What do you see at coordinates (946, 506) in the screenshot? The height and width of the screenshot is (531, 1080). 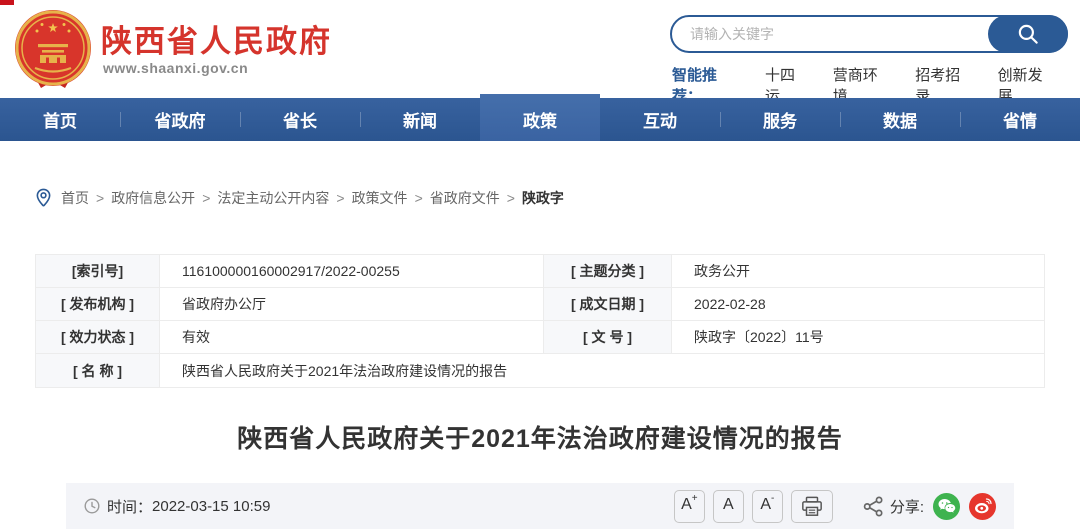 I see `wechat-share-icon` at bounding box center [946, 506].